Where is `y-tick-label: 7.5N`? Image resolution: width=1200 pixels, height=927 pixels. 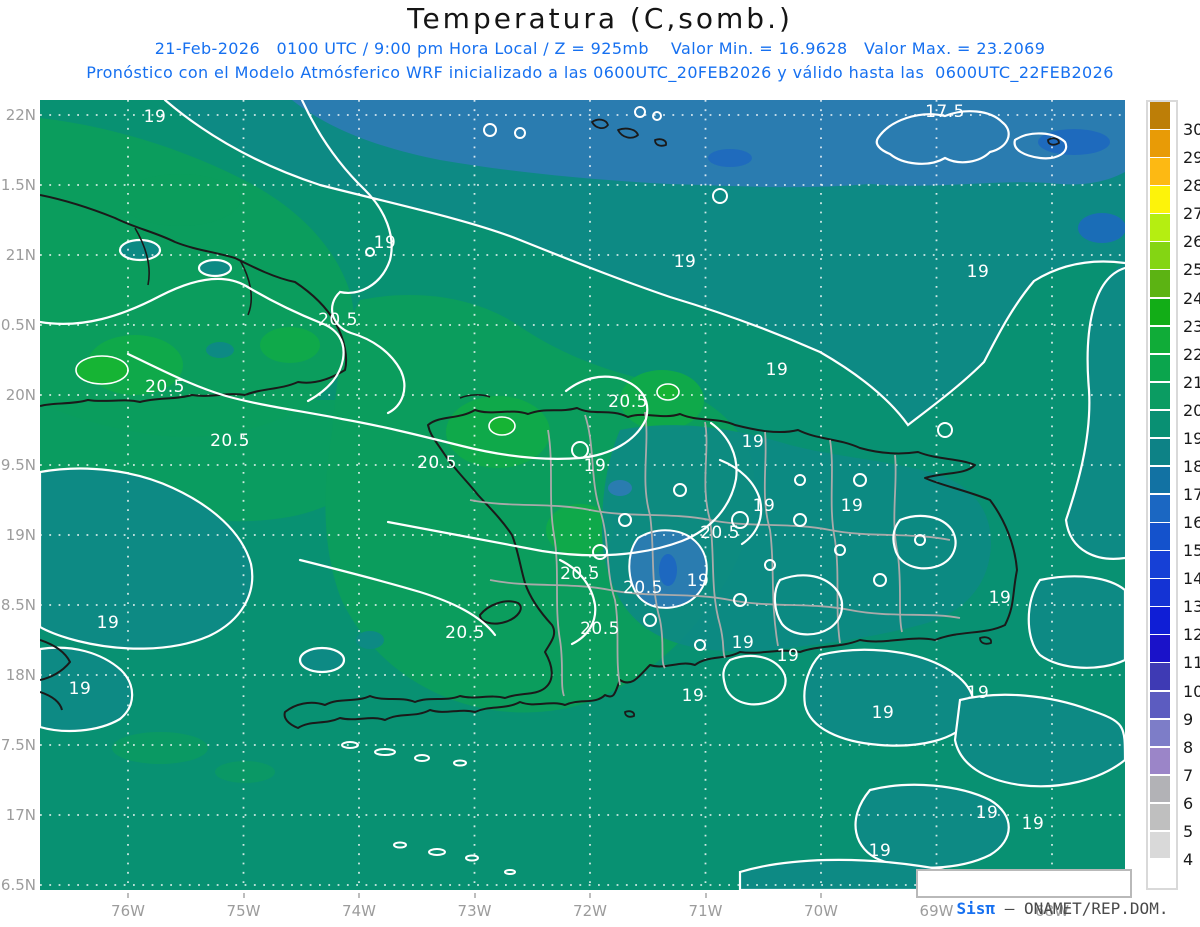
y-tick-label: 7.5N is located at coordinates (18, 745).